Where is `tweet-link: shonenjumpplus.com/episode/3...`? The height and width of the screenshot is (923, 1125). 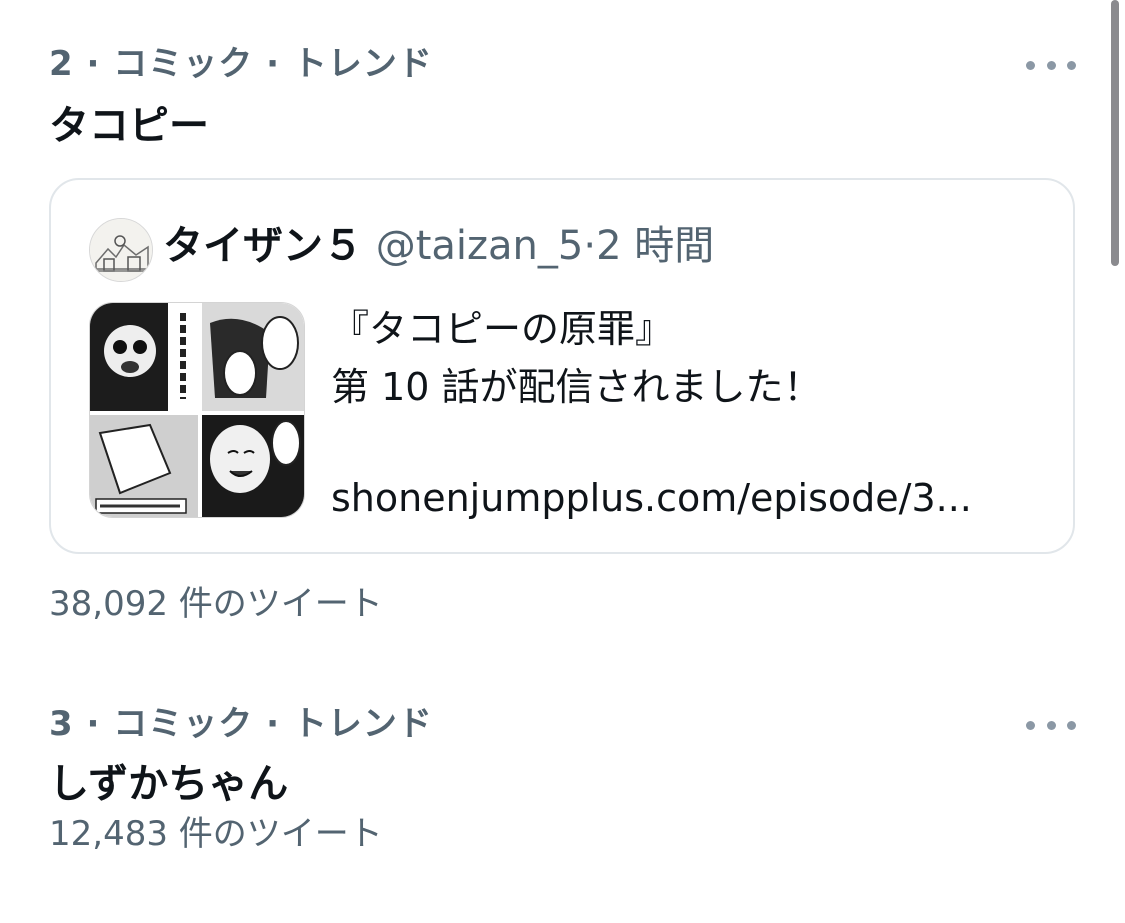 tweet-link: shonenjumpplus.com/episode/3... is located at coordinates (697, 498).